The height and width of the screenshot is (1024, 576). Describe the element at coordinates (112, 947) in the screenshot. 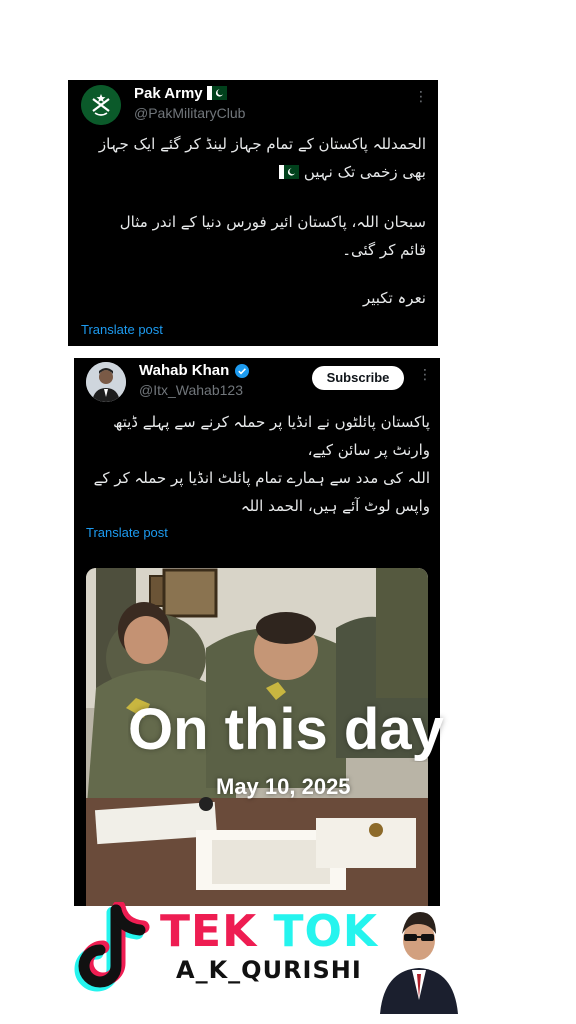

I see `tiktok-logo-icon` at that location.